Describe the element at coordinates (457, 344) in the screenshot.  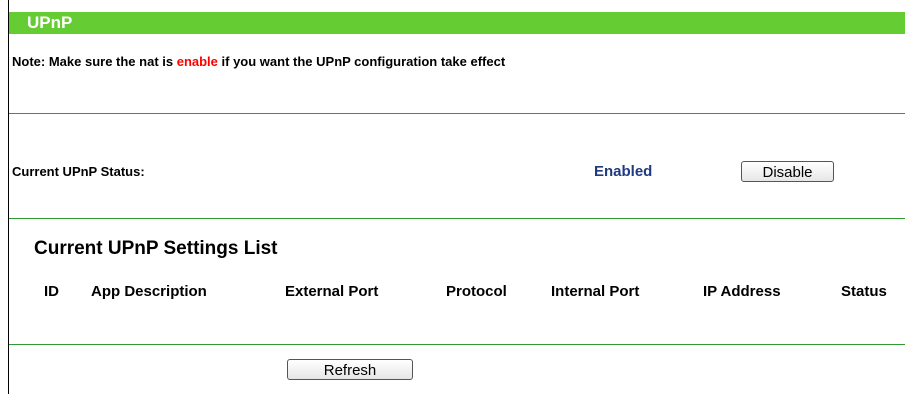
I see `separator-bottom` at that location.